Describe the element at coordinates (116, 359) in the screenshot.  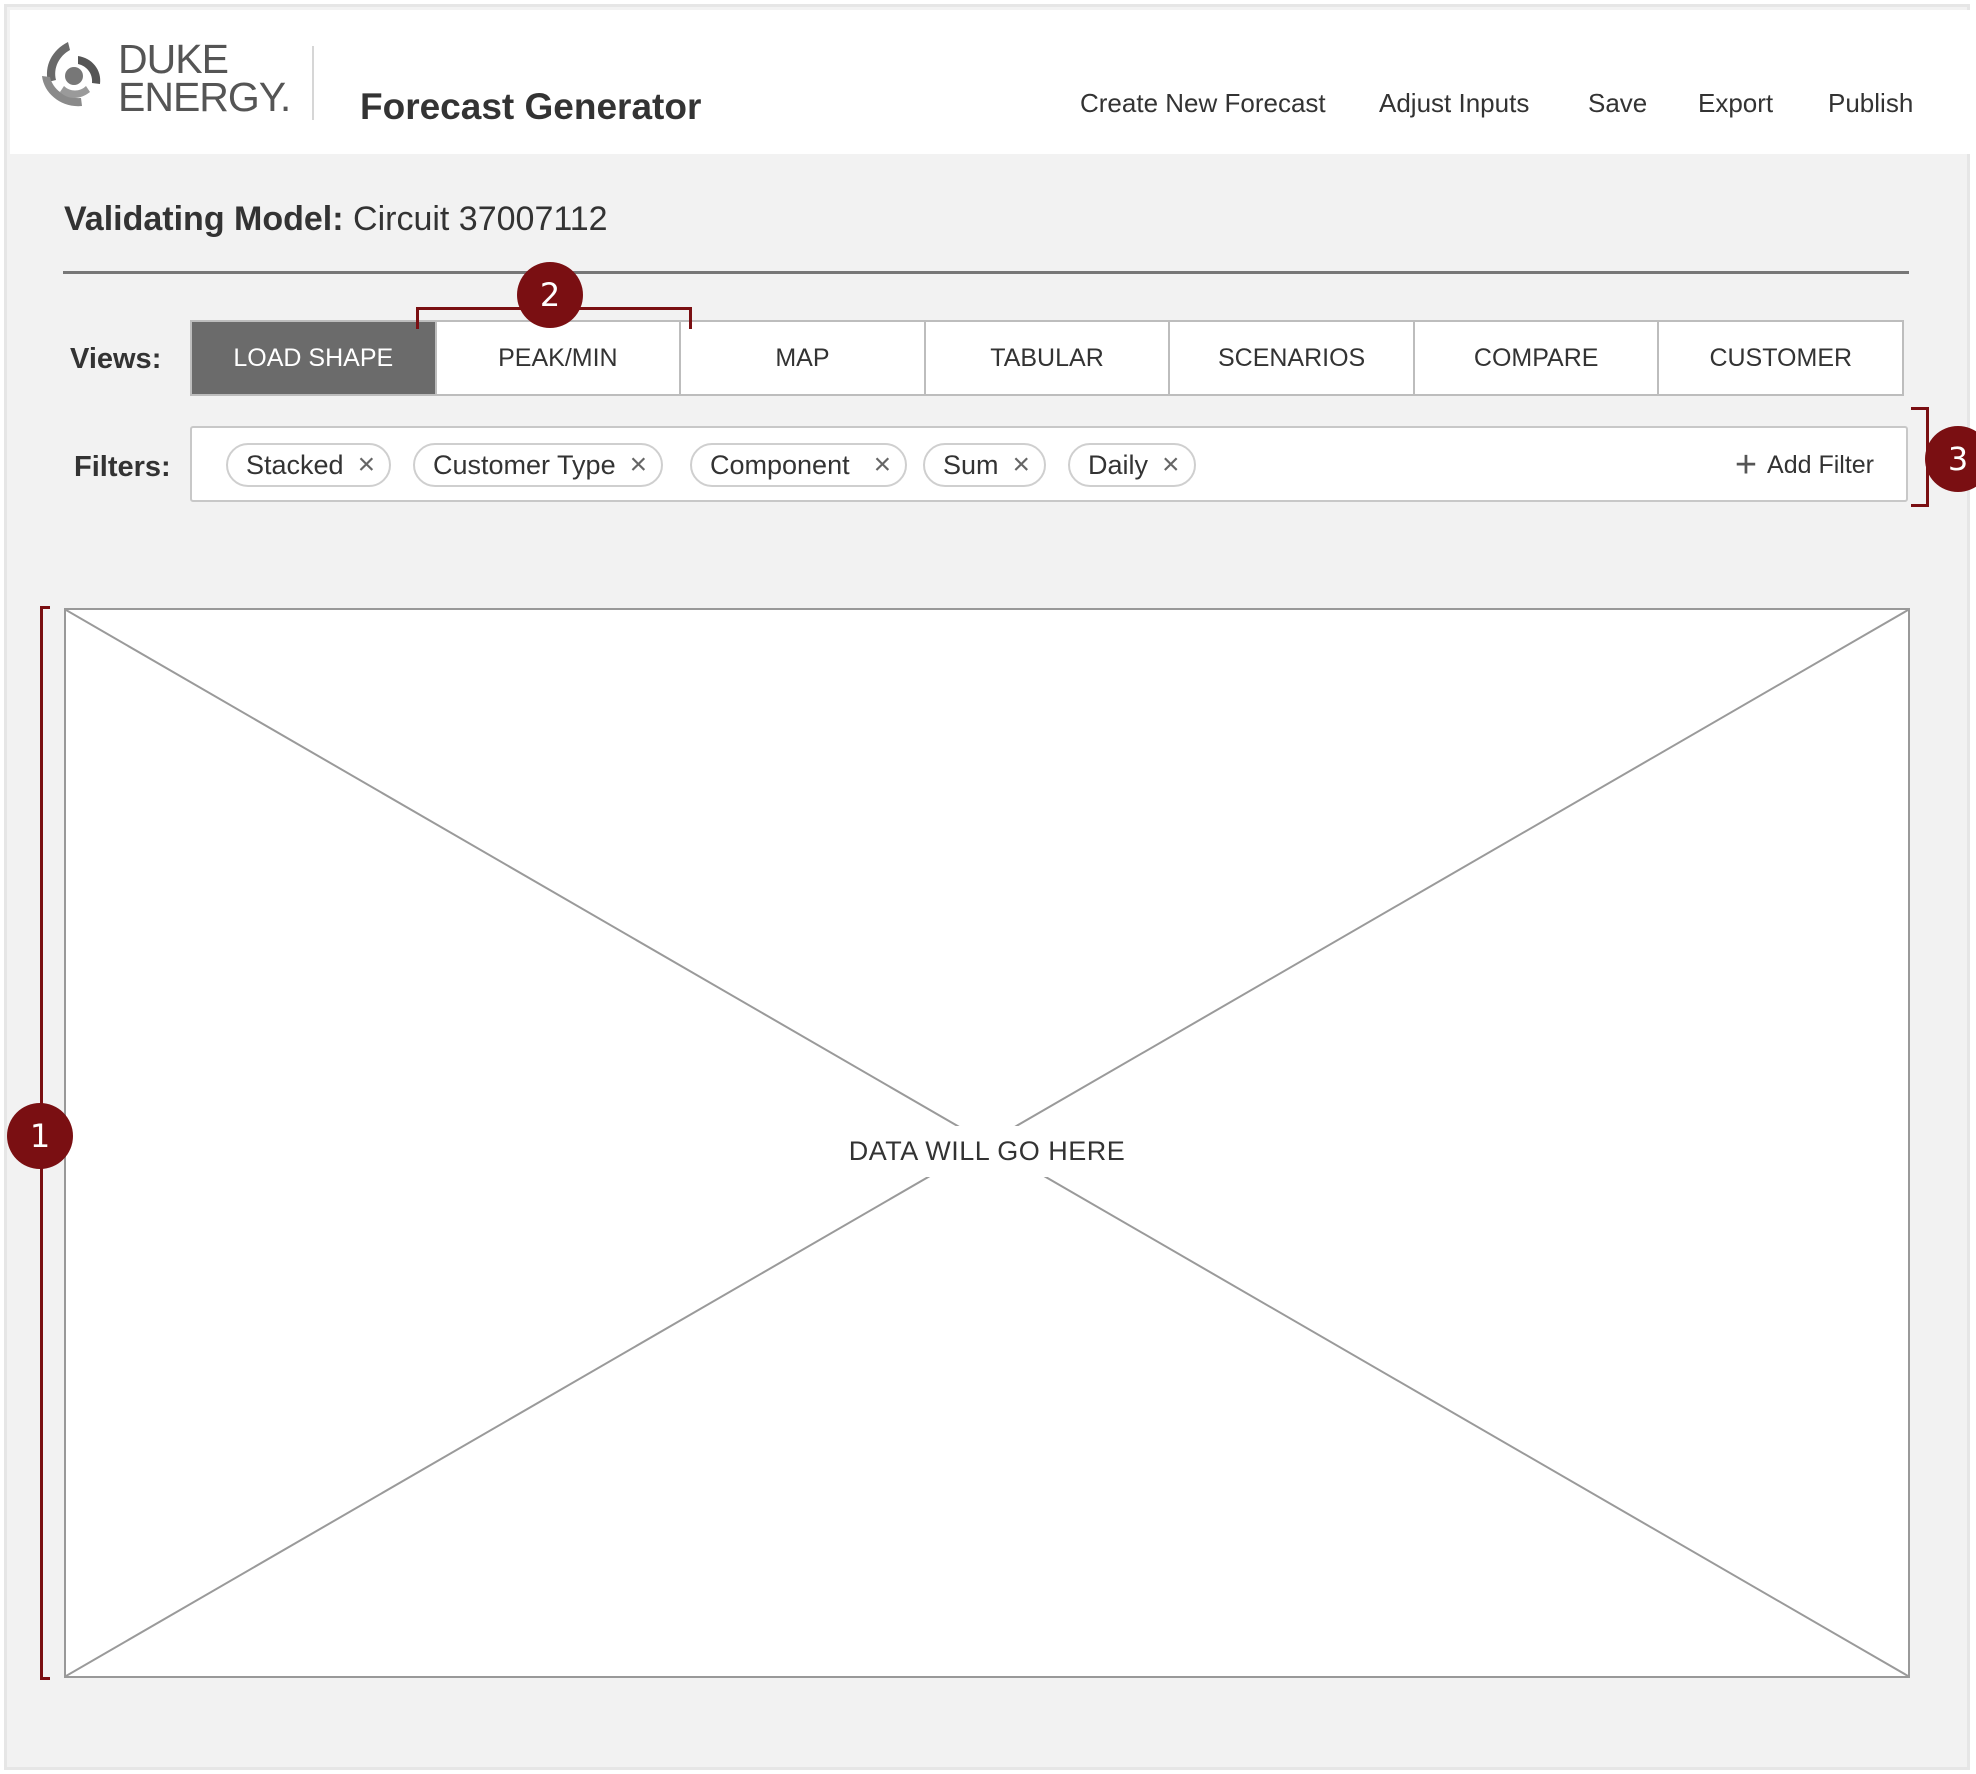
I see `views-label: Views:` at that location.